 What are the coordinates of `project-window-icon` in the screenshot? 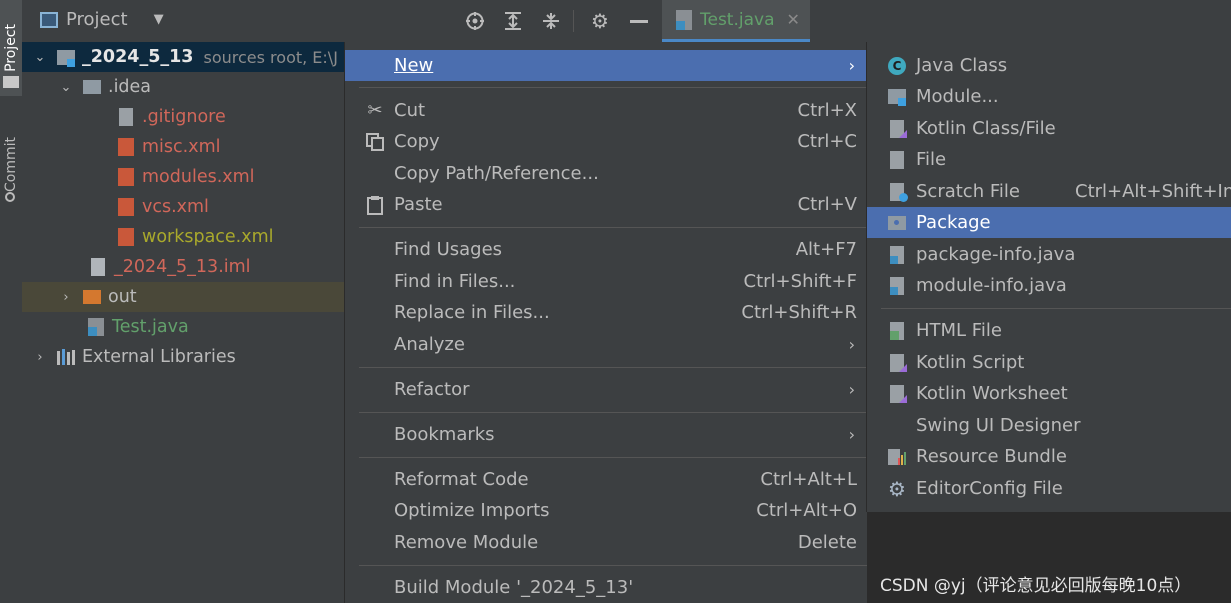 It's located at (49, 19).